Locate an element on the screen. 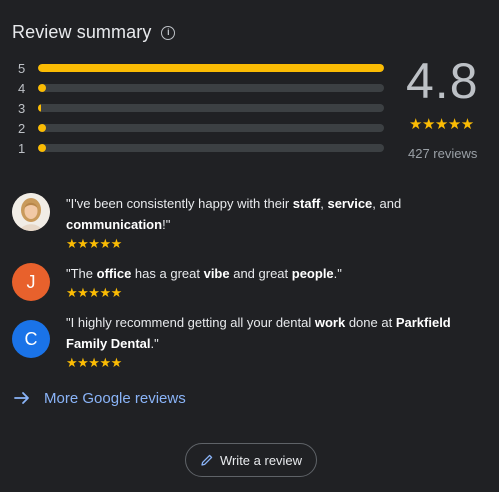 The width and height of the screenshot is (499, 492). pencil-icon is located at coordinates (207, 460).